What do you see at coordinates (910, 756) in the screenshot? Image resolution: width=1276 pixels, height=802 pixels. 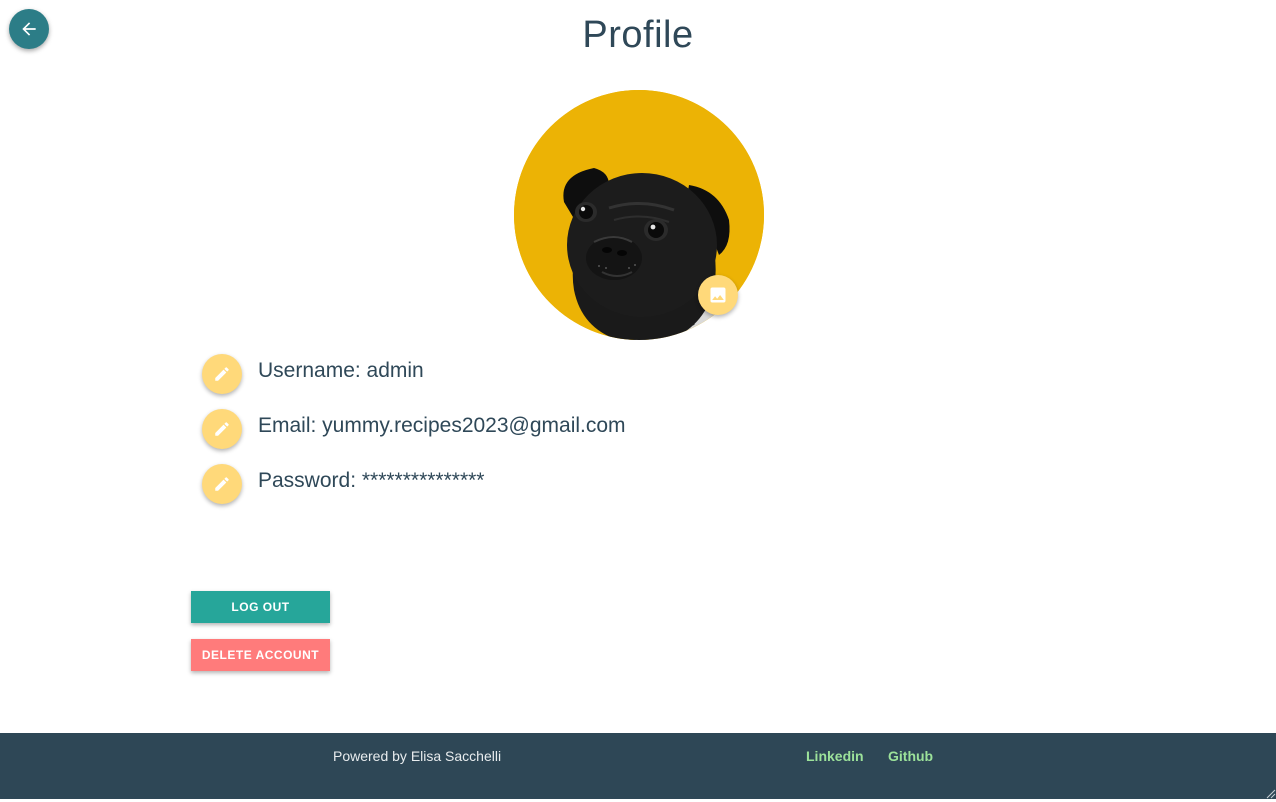 I see `footer-link-github: Github` at bounding box center [910, 756].